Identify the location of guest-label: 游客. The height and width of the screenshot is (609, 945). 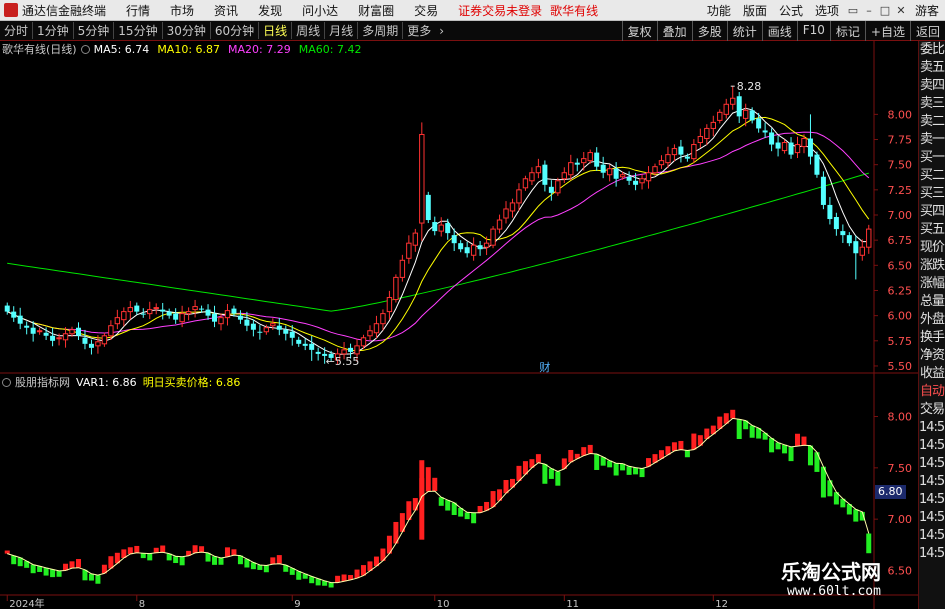
(927, 10).